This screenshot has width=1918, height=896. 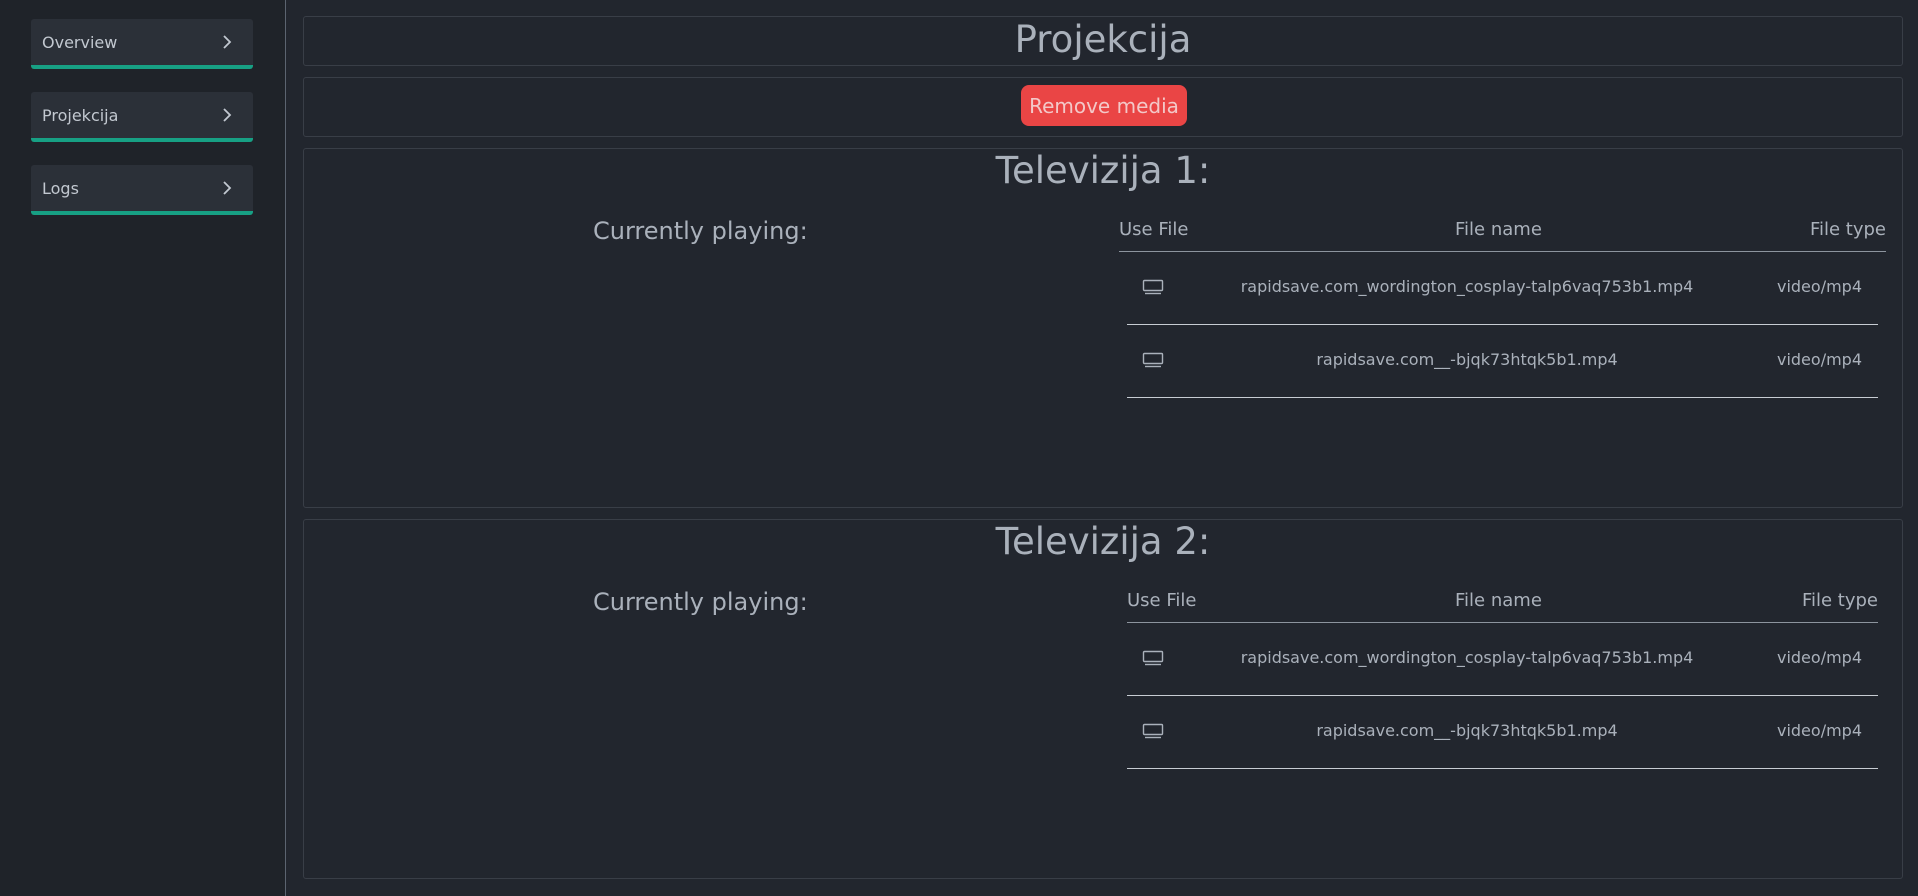 What do you see at coordinates (1103, 541) in the screenshot?
I see `tv-title: Televizija 2:` at bounding box center [1103, 541].